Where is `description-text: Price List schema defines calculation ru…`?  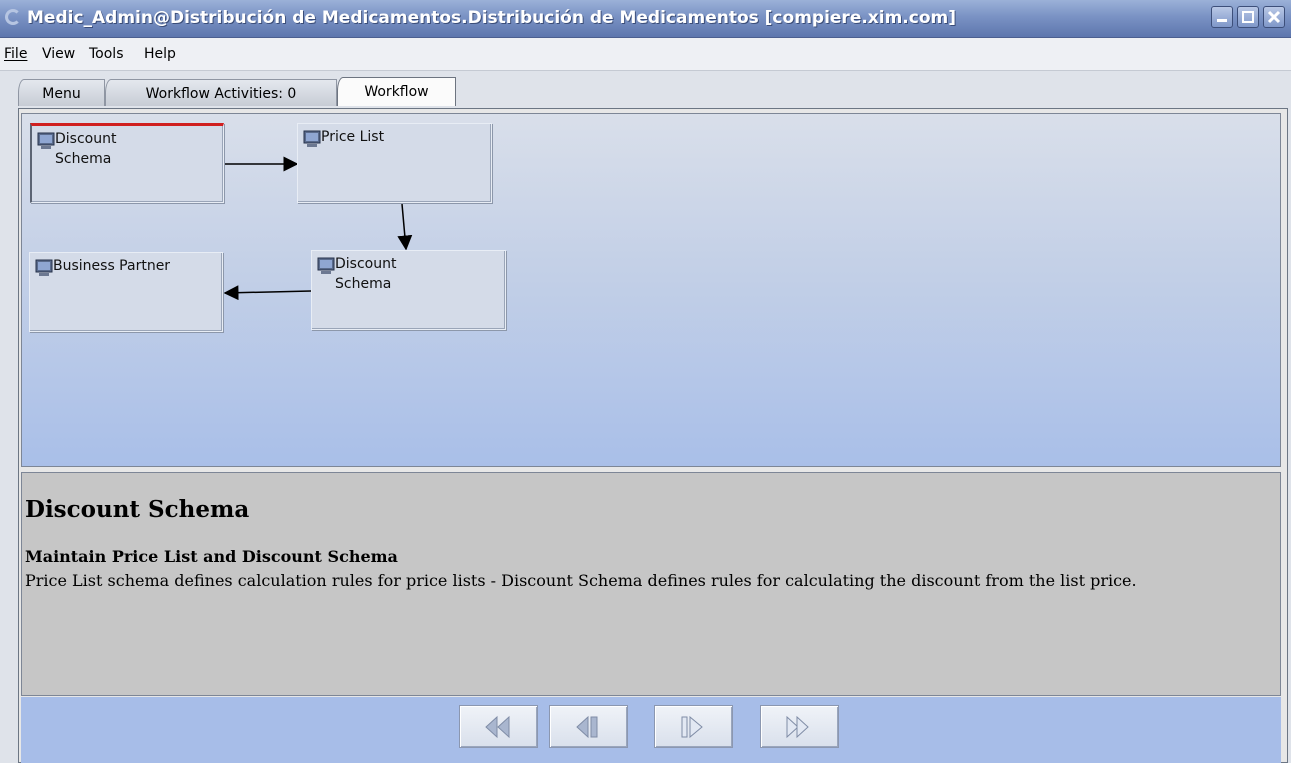 description-text: Price List schema defines calculation ru… is located at coordinates (581, 580).